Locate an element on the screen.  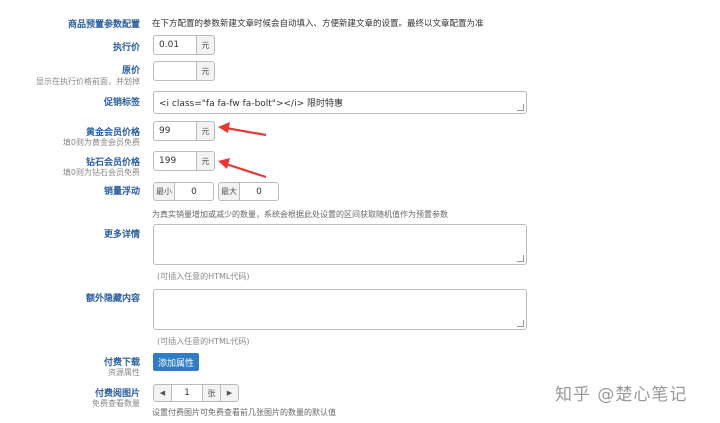
exec-price-input: 0.01 is located at coordinates (175, 45).